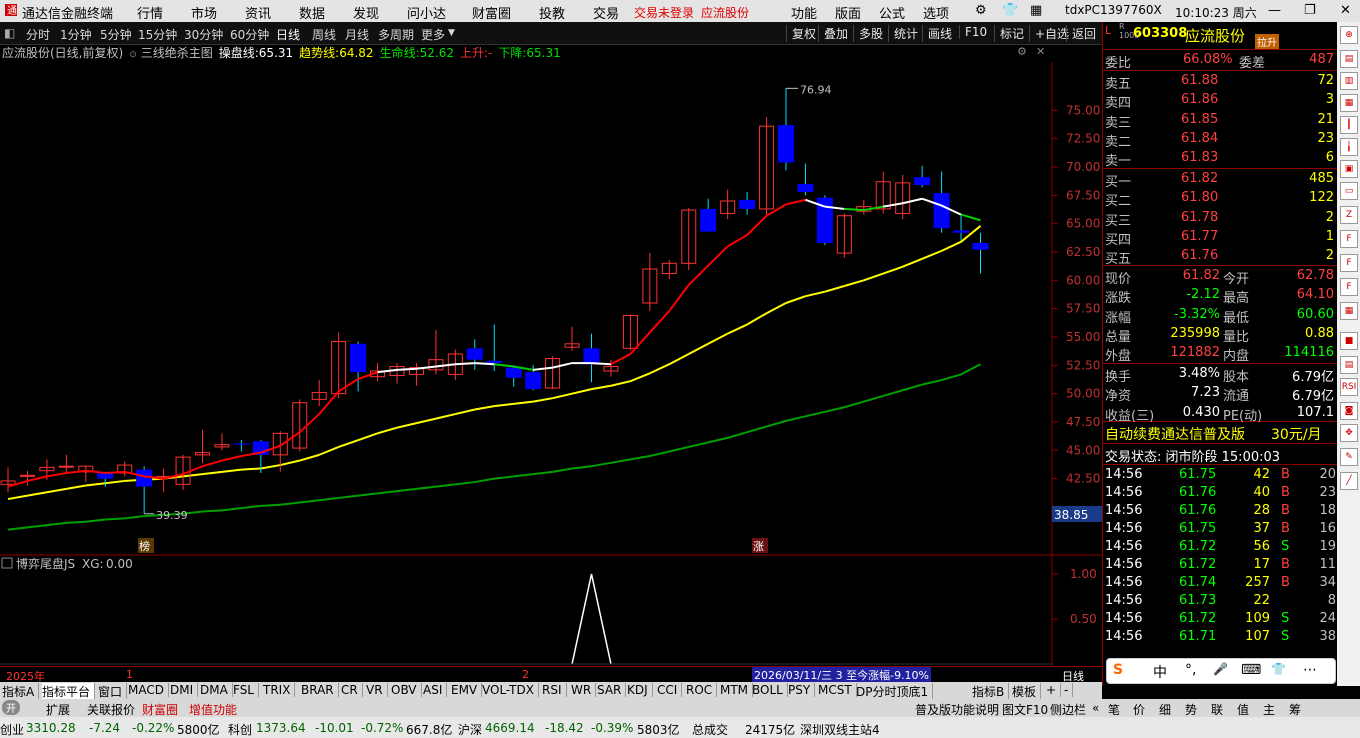 Image resolution: width=1360 pixels, height=738 pixels. What do you see at coordinates (12, 729) in the screenshot?
I see `idx1-name: 创业` at bounding box center [12, 729].